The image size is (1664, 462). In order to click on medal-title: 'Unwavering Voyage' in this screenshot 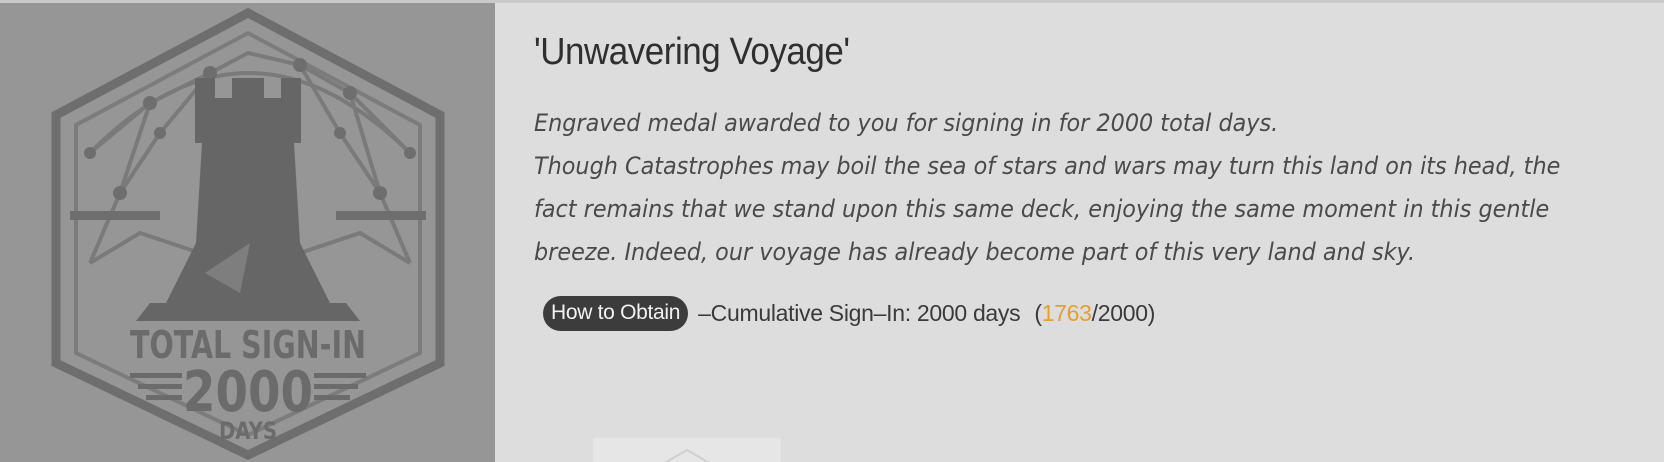, I will do `click(692, 52)`.